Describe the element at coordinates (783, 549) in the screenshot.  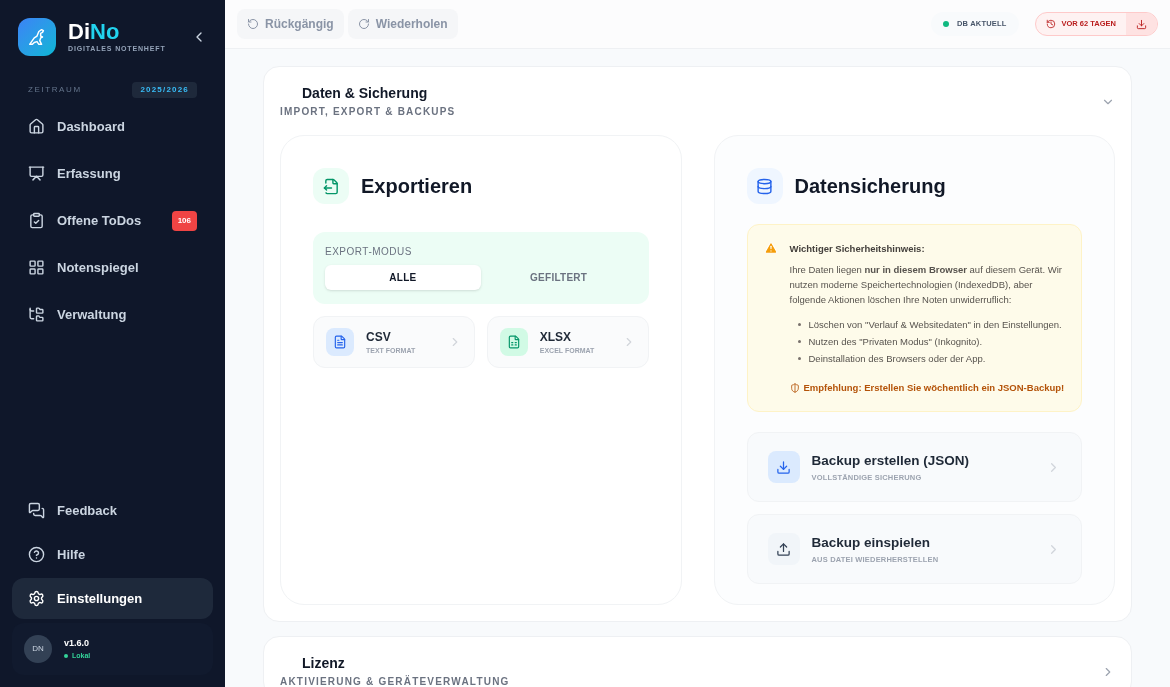
I see `upload-icon` at that location.